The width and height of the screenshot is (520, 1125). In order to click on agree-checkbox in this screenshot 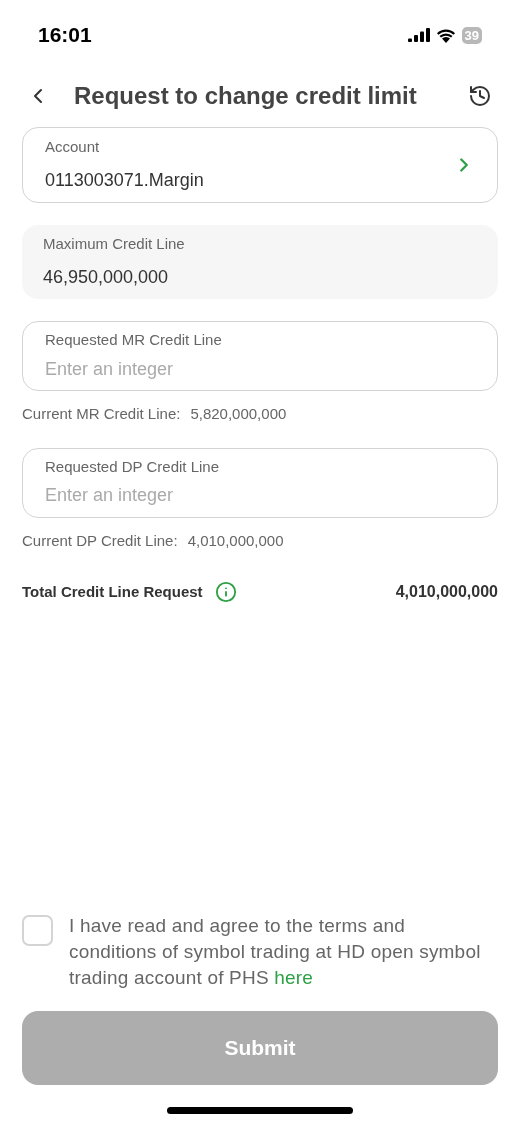, I will do `click(37, 930)`.